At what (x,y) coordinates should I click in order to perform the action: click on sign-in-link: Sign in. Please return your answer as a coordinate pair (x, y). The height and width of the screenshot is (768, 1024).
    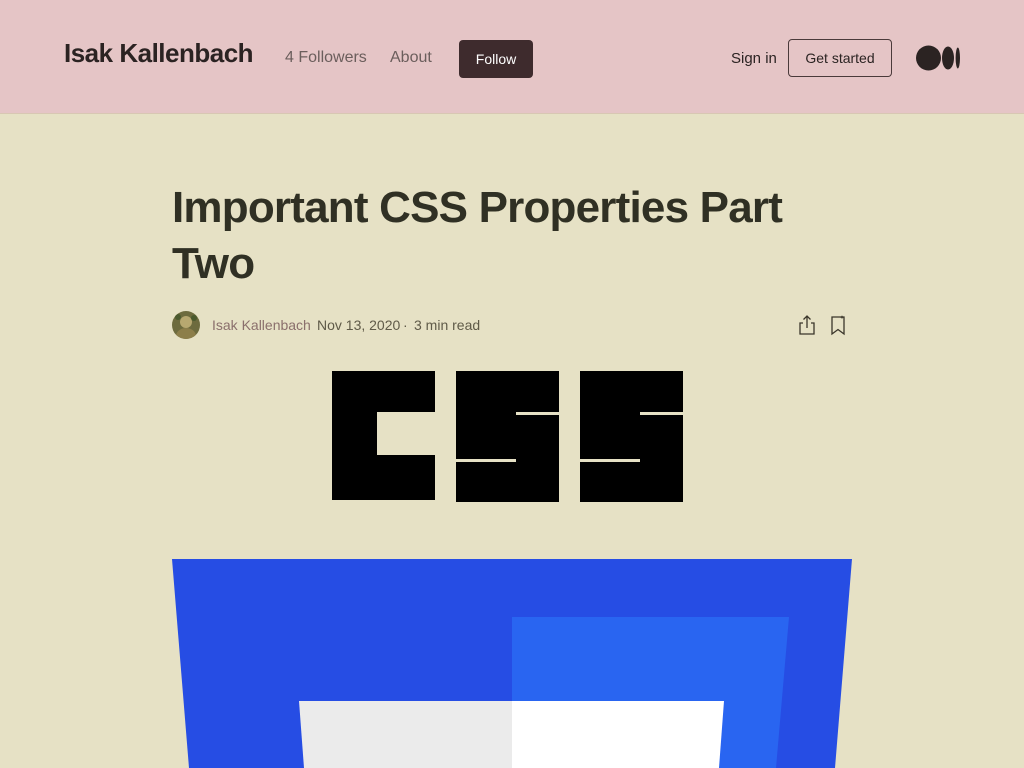
    Looking at the image, I should click on (754, 58).